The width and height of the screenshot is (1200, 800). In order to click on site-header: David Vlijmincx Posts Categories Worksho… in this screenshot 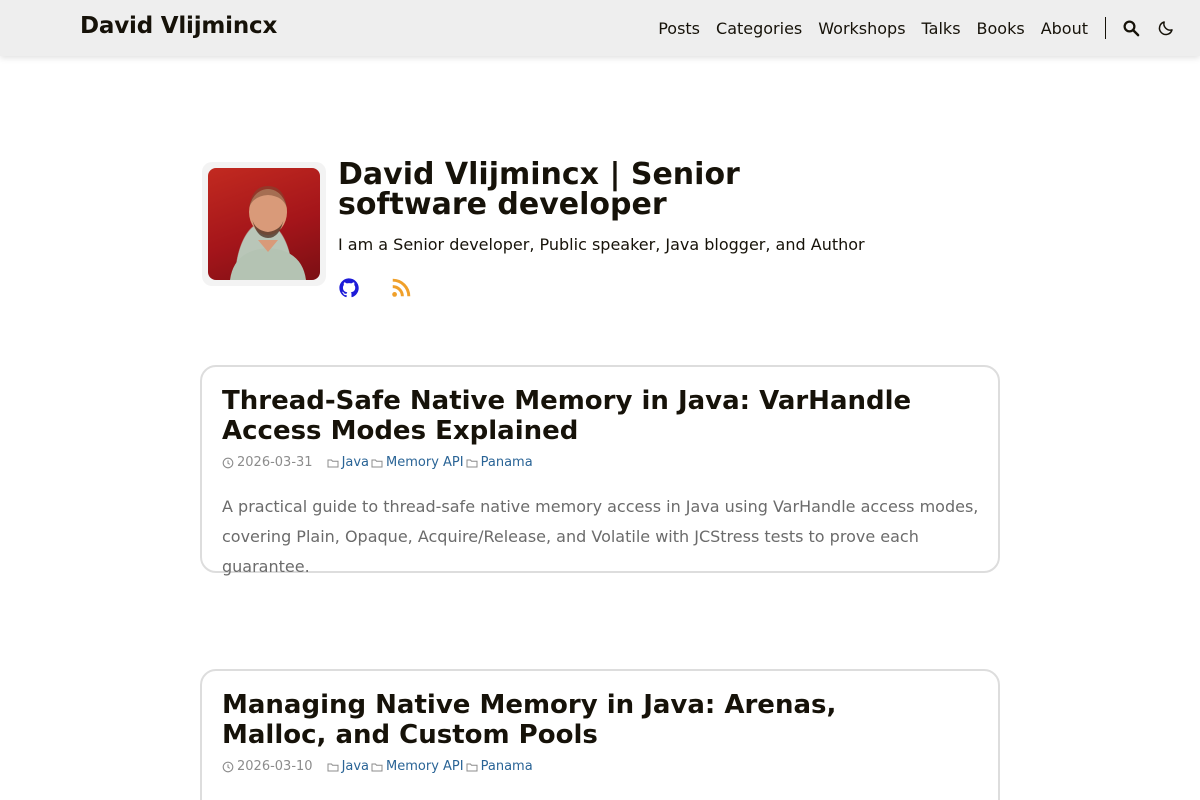, I will do `click(600, 28)`.